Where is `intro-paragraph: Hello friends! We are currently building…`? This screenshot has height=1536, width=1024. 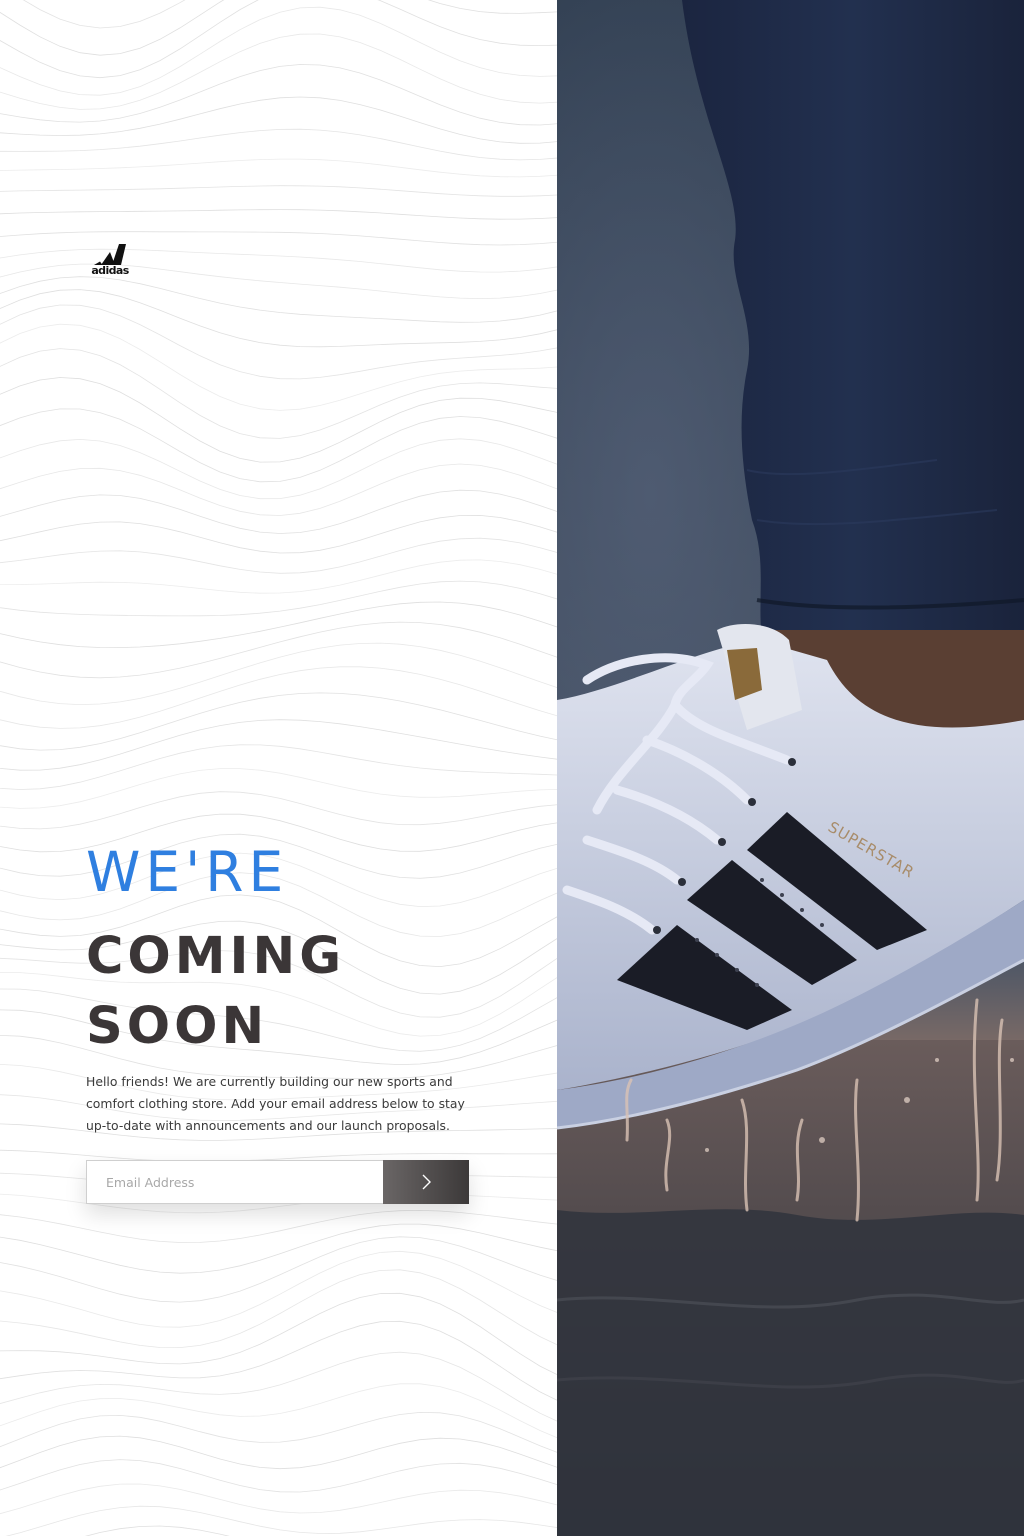 intro-paragraph: Hello friends! We are currently building… is located at coordinates (275, 1103).